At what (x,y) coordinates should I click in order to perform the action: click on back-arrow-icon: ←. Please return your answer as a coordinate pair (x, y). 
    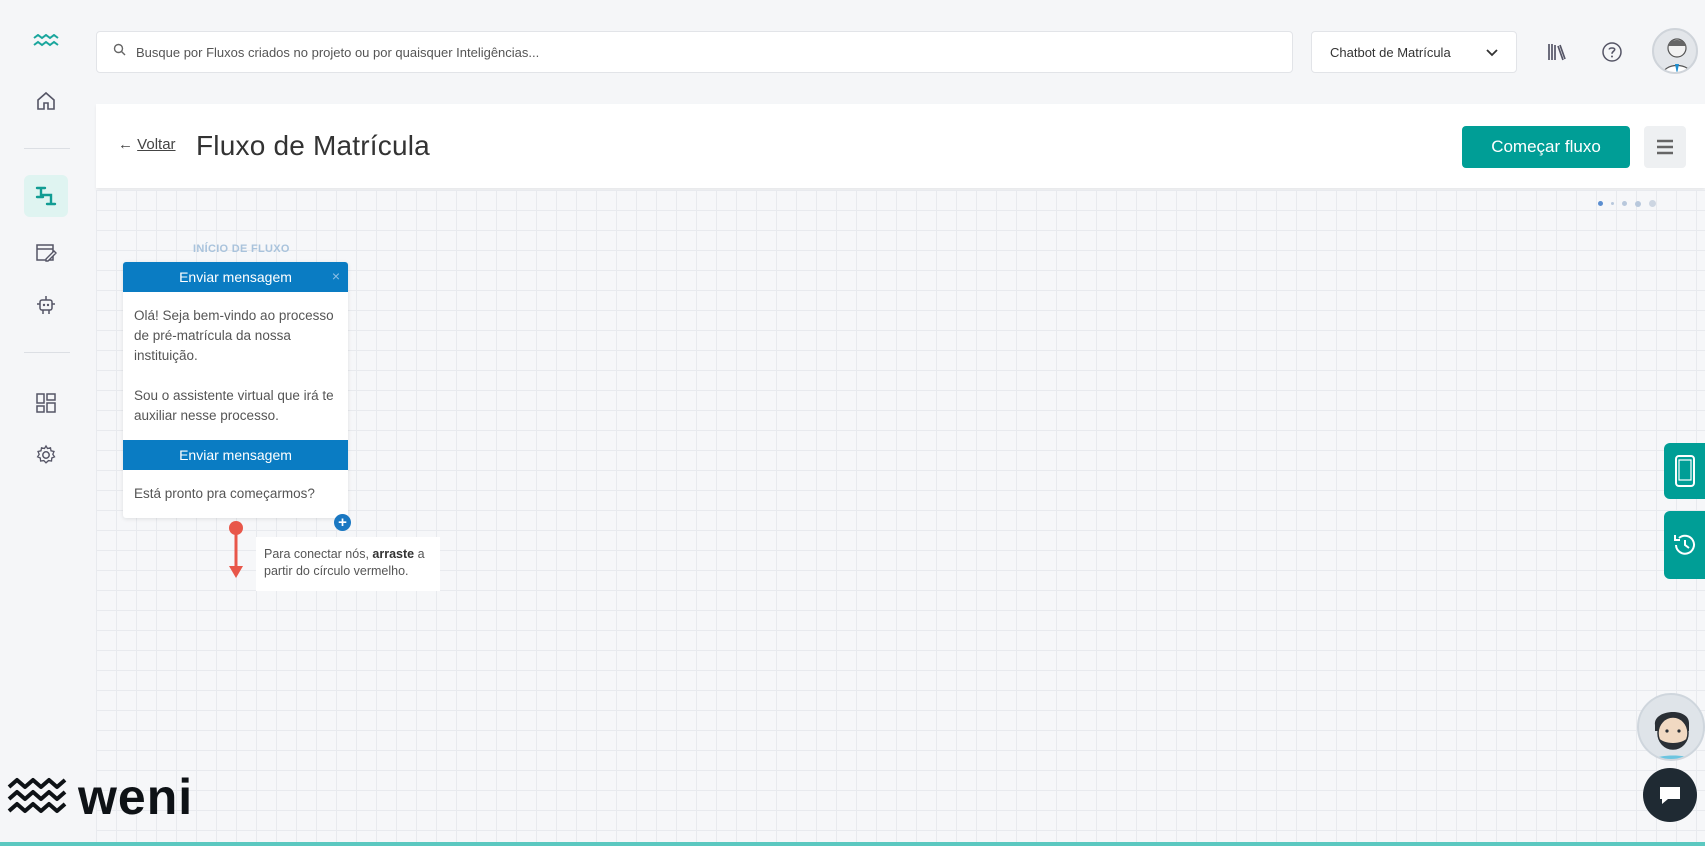
    Looking at the image, I should click on (125, 144).